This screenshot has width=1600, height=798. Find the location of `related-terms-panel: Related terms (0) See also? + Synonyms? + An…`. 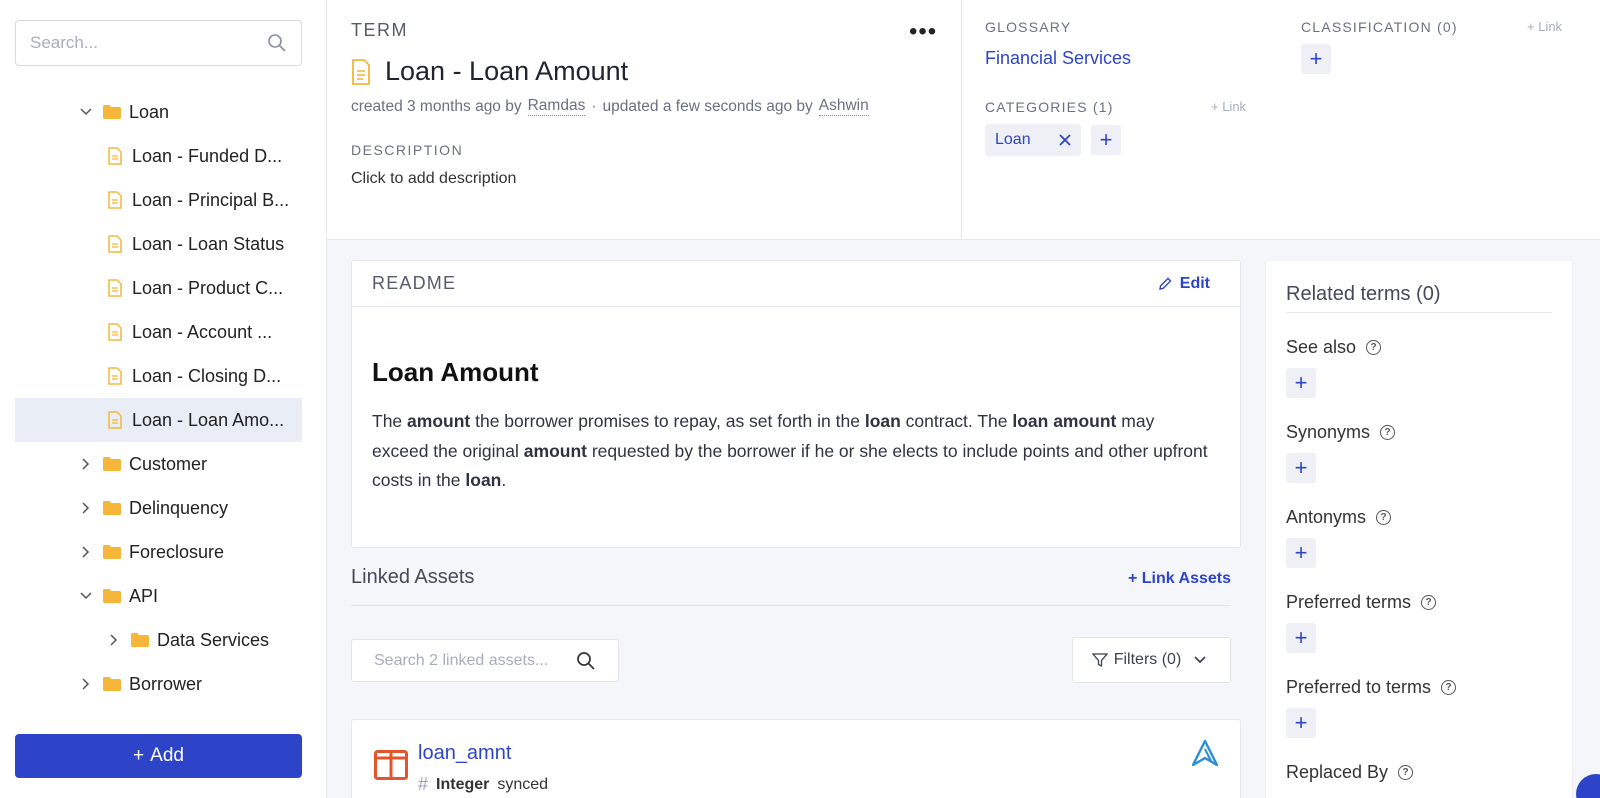

related-terms-panel: Related terms (0) See also? + Synonyms? + An… is located at coordinates (1419, 529).